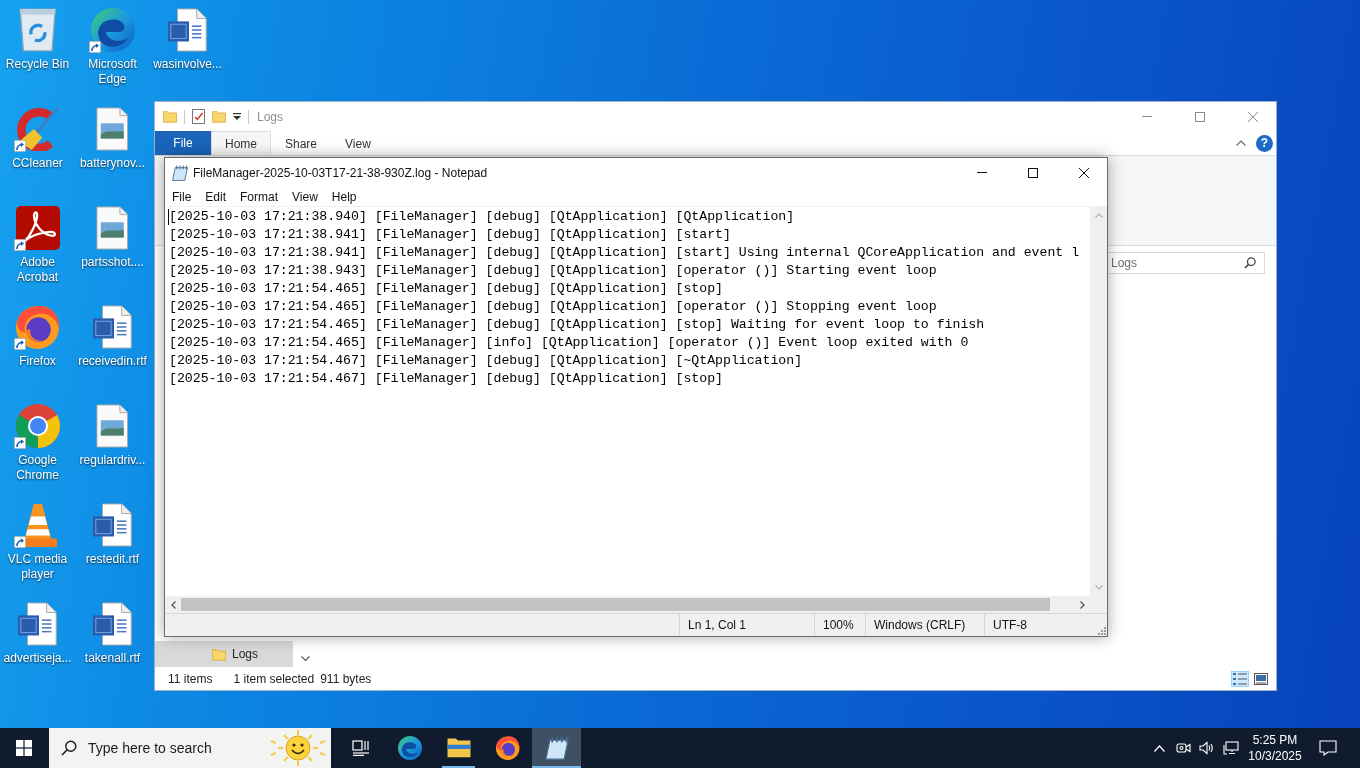 The image size is (1360, 768). Describe the element at coordinates (190, 748) in the screenshot. I see `search-field: Type here to search` at that location.